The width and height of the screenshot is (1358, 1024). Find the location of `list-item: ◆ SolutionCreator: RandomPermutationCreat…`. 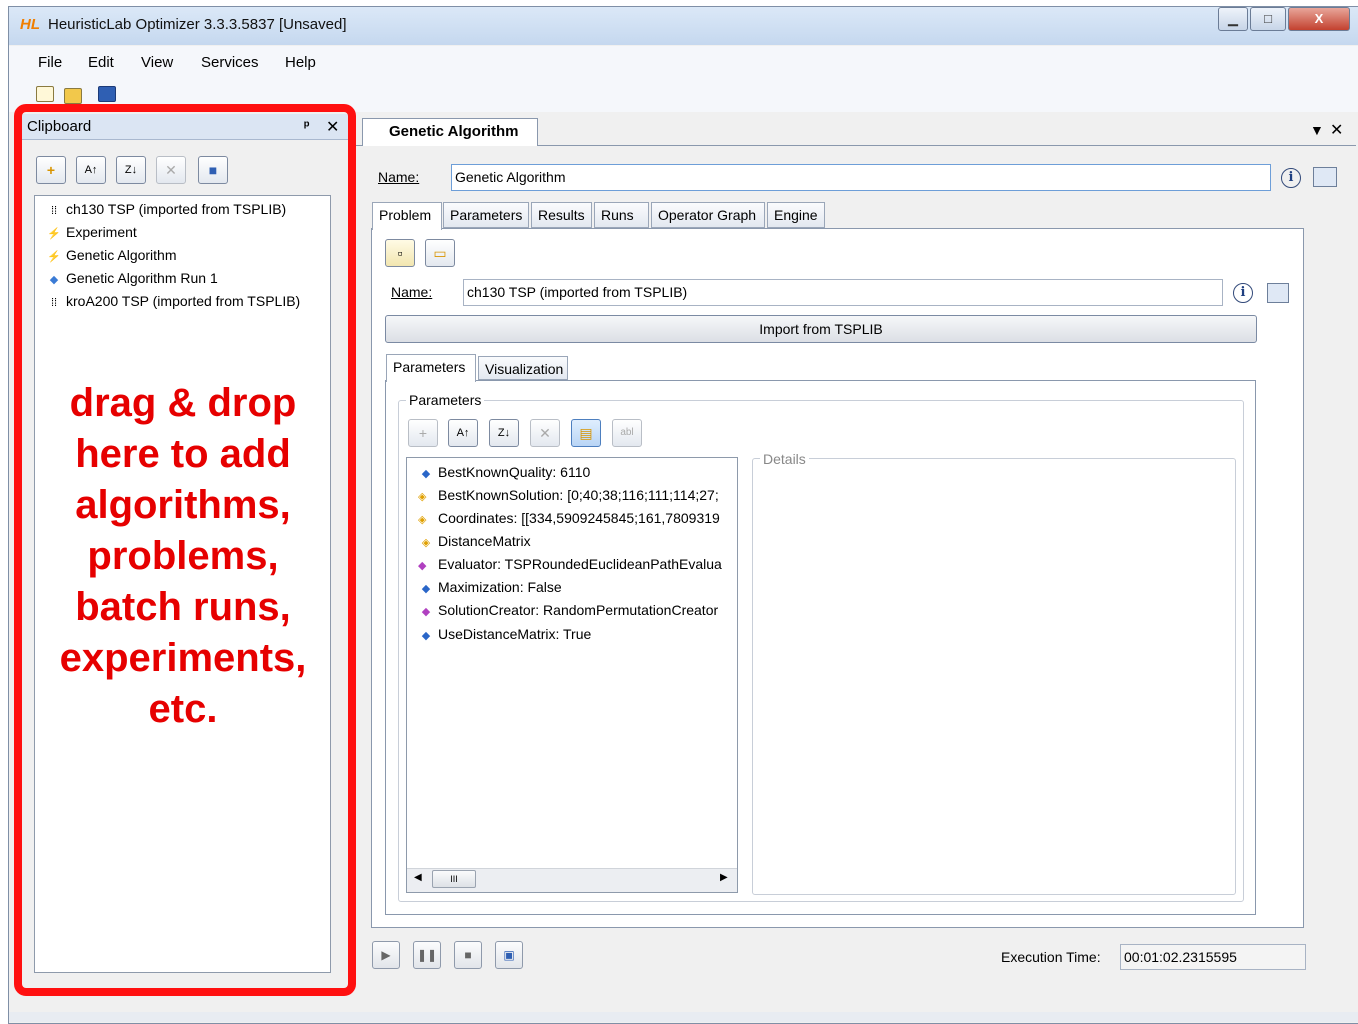

list-item: ◆ SolutionCreator: RandomPermutationCreat… is located at coordinates (568, 610).